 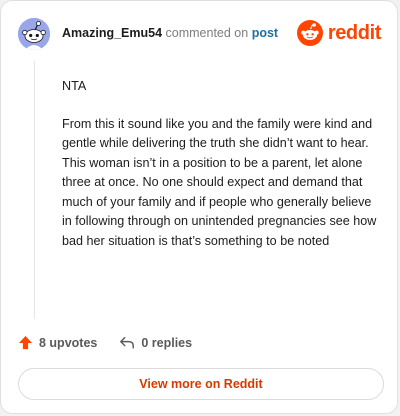 I want to click on reddit-logo: reddit, so click(x=339, y=33).